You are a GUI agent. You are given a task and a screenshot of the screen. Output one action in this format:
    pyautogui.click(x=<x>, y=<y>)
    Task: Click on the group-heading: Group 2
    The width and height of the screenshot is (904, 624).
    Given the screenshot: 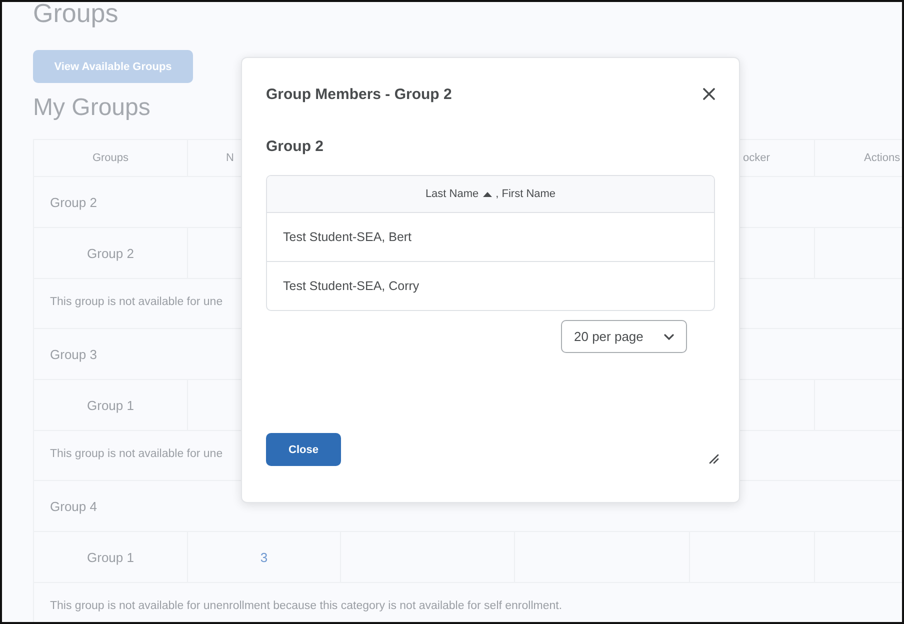 What is the action you would take?
    pyautogui.click(x=295, y=146)
    